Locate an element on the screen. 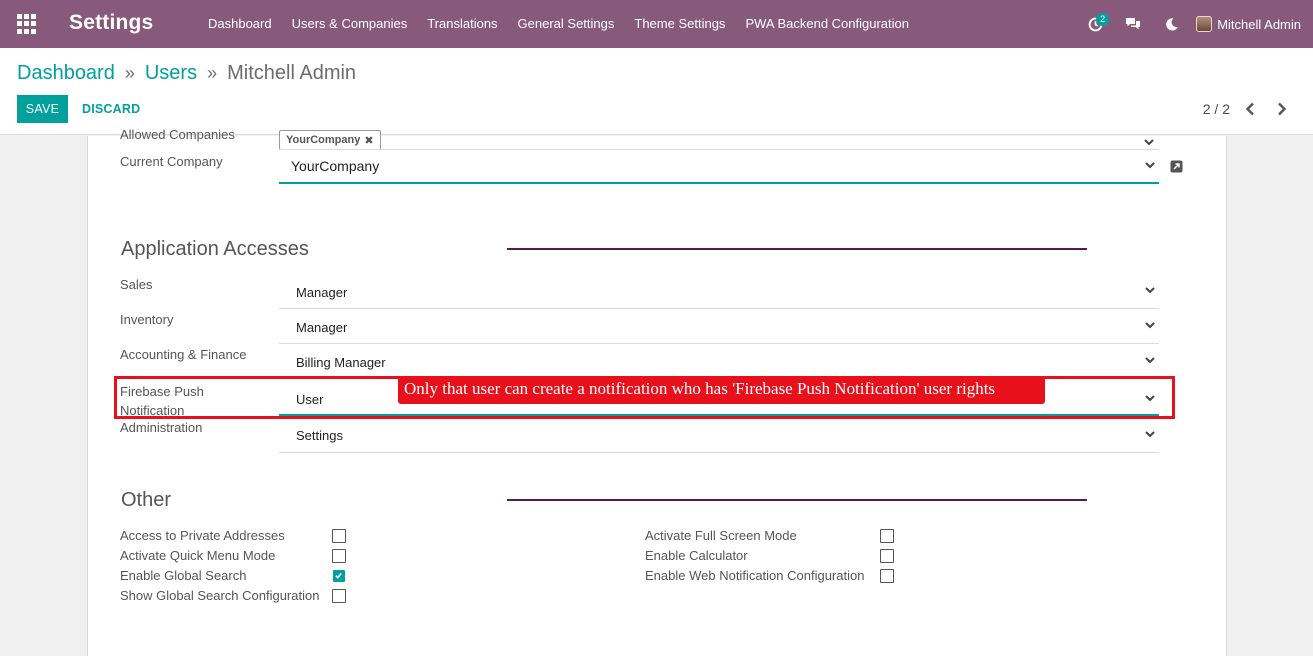 This screenshot has height=656, width=1313. breadcrumb-current: Mitchell Admin is located at coordinates (292, 73).